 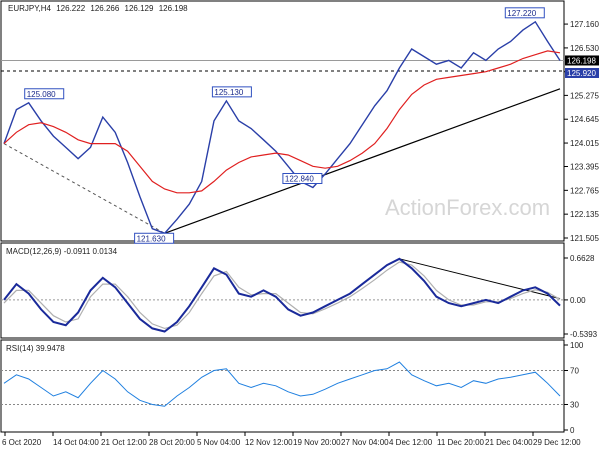 What do you see at coordinates (584, 48) in the screenshot?
I see `price-y-tick-label: 126.530` at bounding box center [584, 48].